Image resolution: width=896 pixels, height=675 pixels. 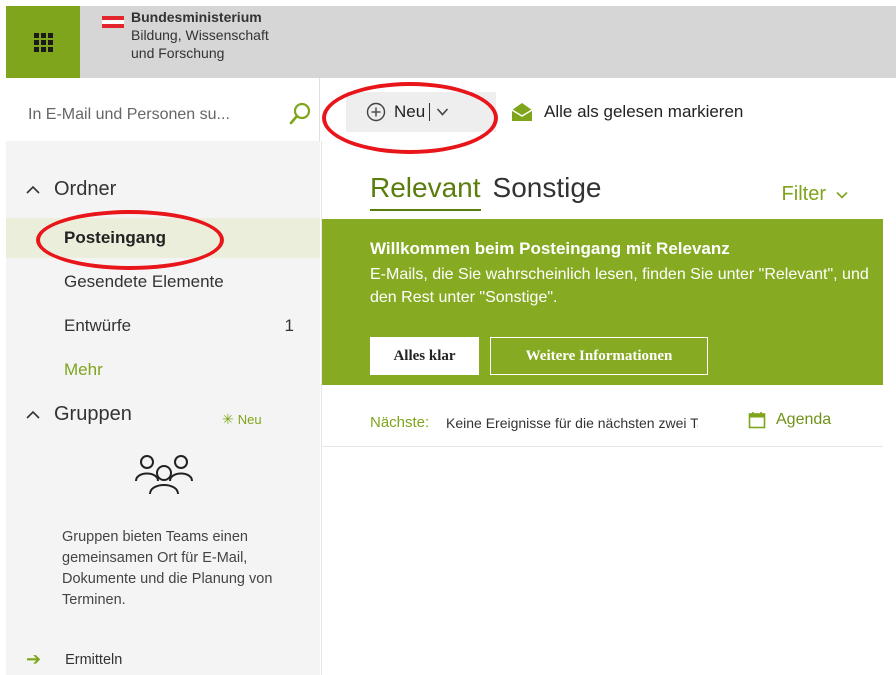 I want to click on calendar-icon, so click(x=757, y=420).